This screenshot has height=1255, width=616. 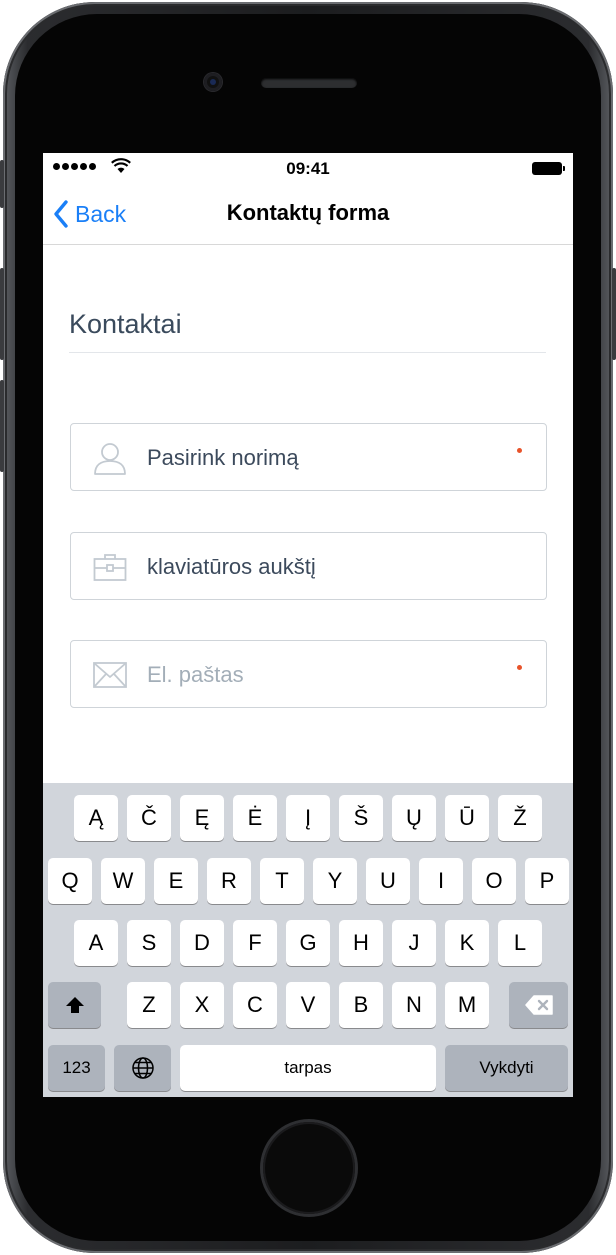 I want to click on page-title: Kontaktų forma, so click(x=308, y=212).